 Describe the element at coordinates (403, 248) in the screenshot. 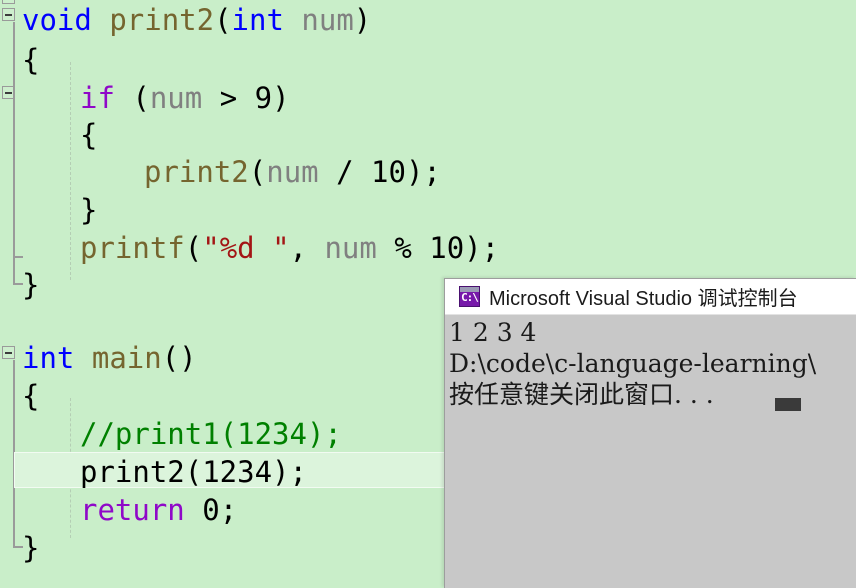

I see `code-token-plain: %` at that location.